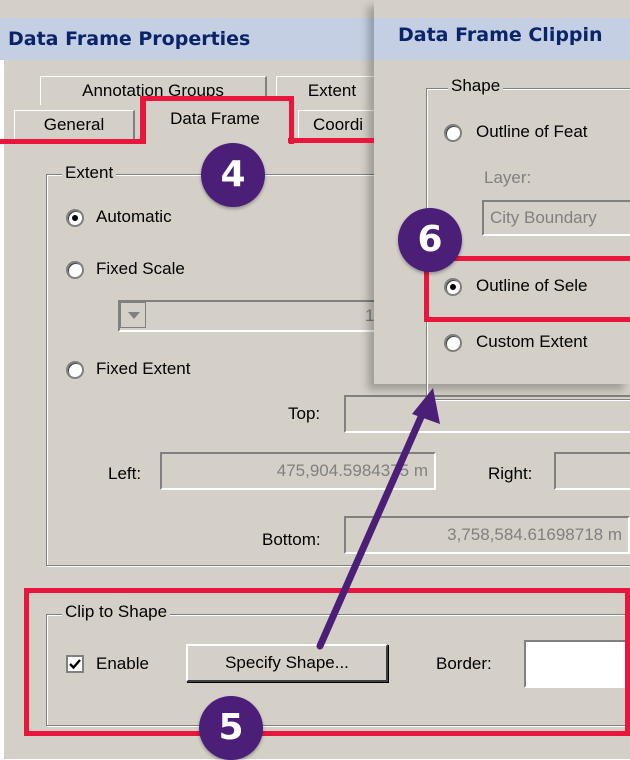 The width and height of the screenshot is (630, 760). I want to click on radio-outline-of-features, so click(453, 133).